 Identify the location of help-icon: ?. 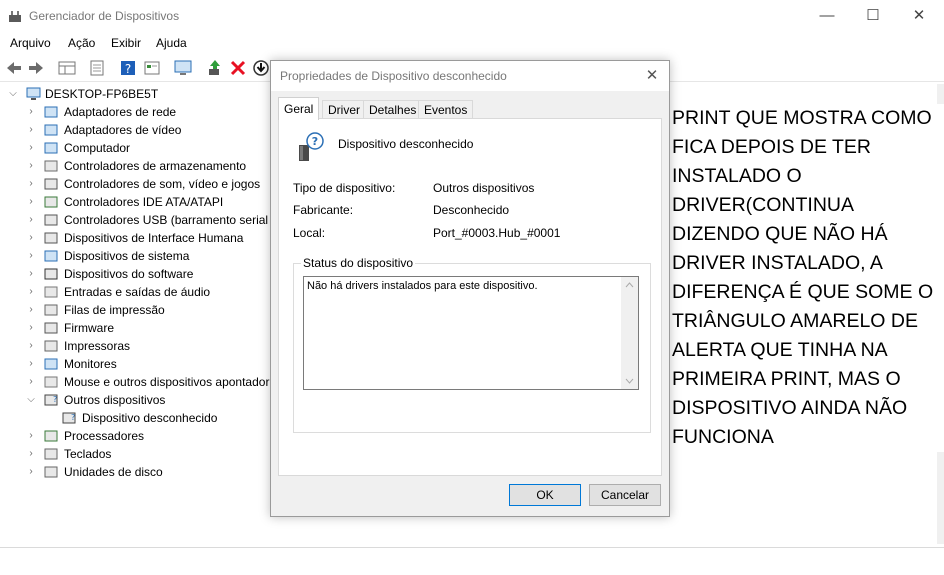
(128, 68).